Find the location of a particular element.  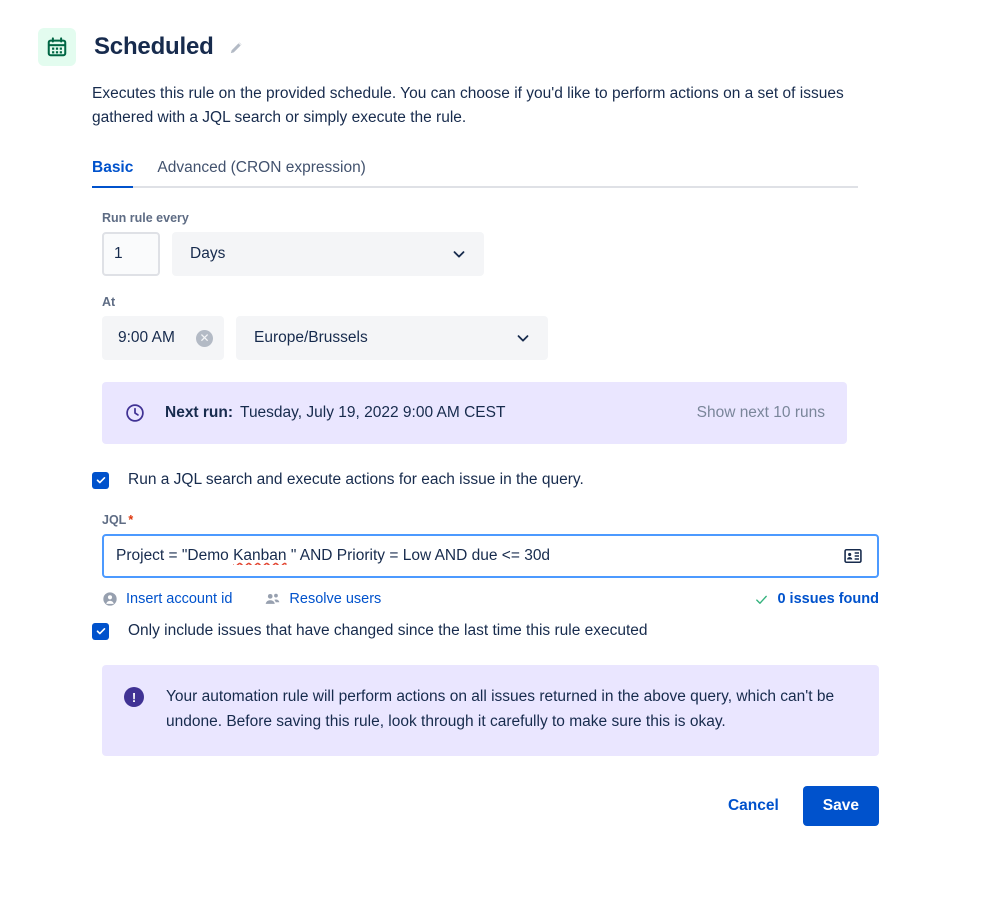

insert-account-id-link: Insert account id is located at coordinates (167, 599).